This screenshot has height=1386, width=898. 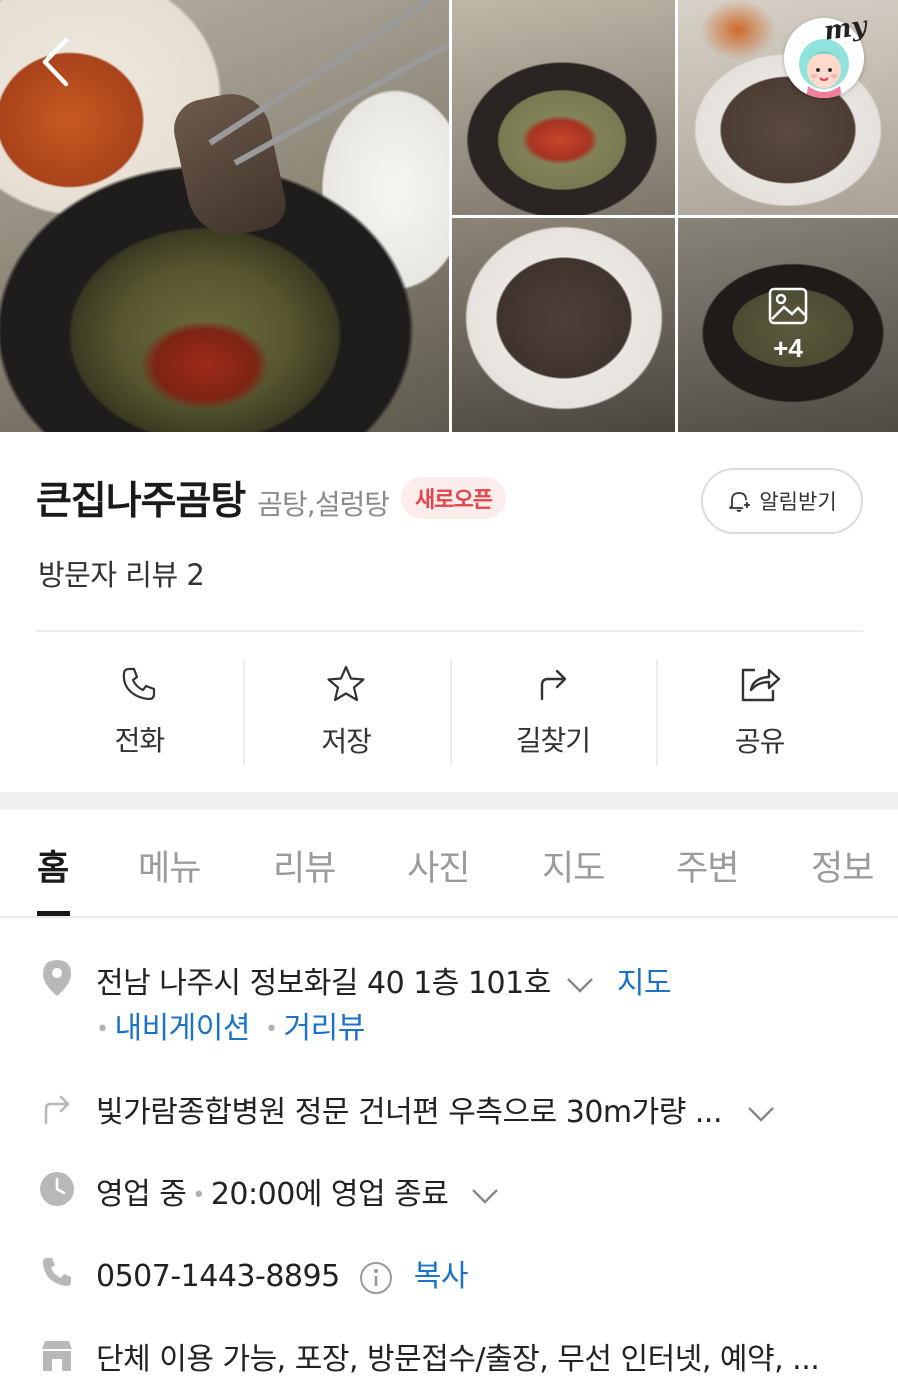 I want to click on share-button: 공유, so click(x=759, y=712).